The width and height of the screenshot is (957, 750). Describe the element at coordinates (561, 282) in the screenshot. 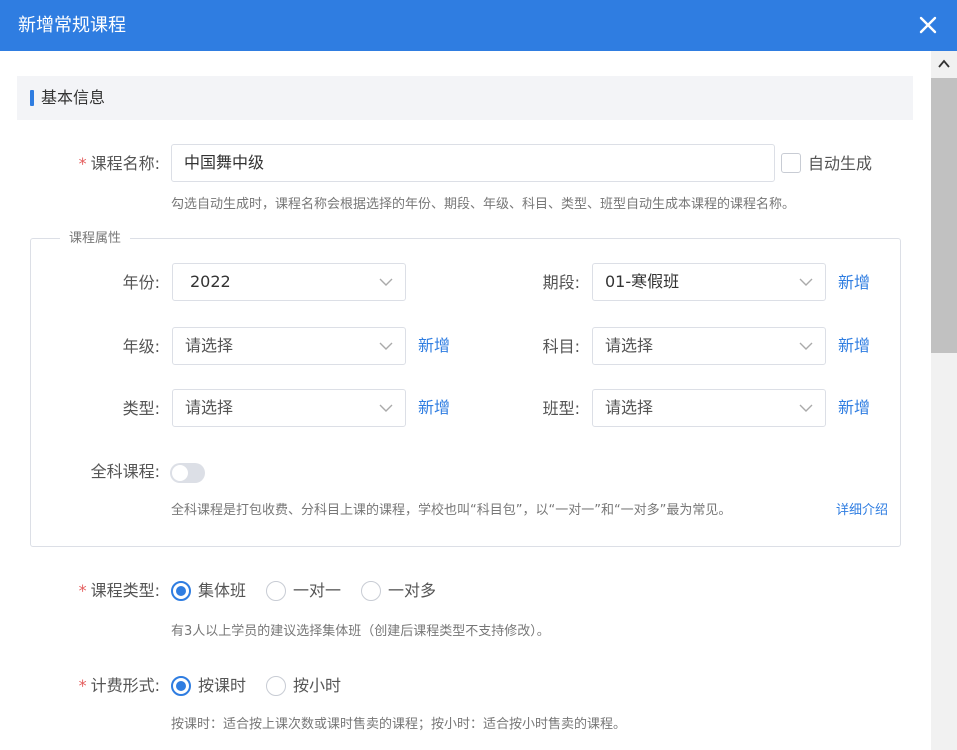

I see `period-label: 期段:` at that location.